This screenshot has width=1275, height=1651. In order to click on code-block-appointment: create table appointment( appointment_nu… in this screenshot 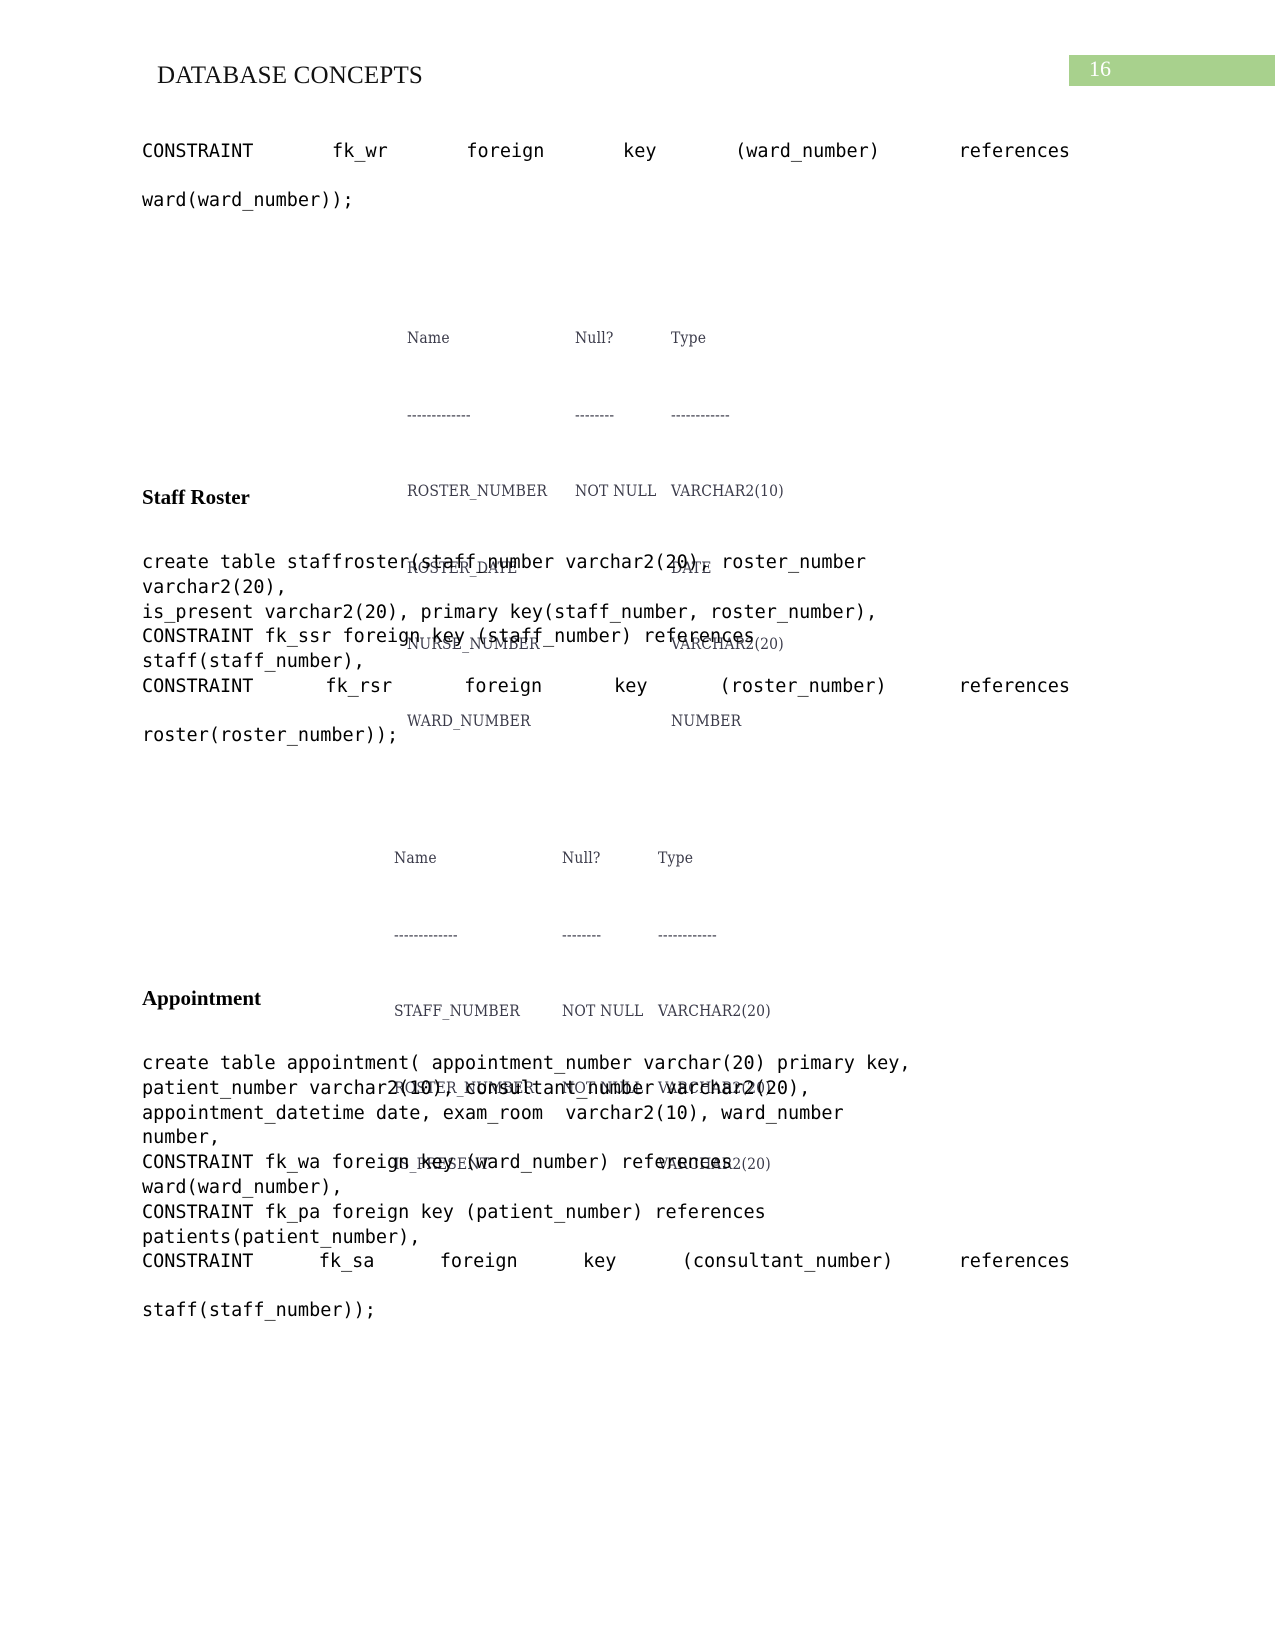, I will do `click(606, 1188)`.